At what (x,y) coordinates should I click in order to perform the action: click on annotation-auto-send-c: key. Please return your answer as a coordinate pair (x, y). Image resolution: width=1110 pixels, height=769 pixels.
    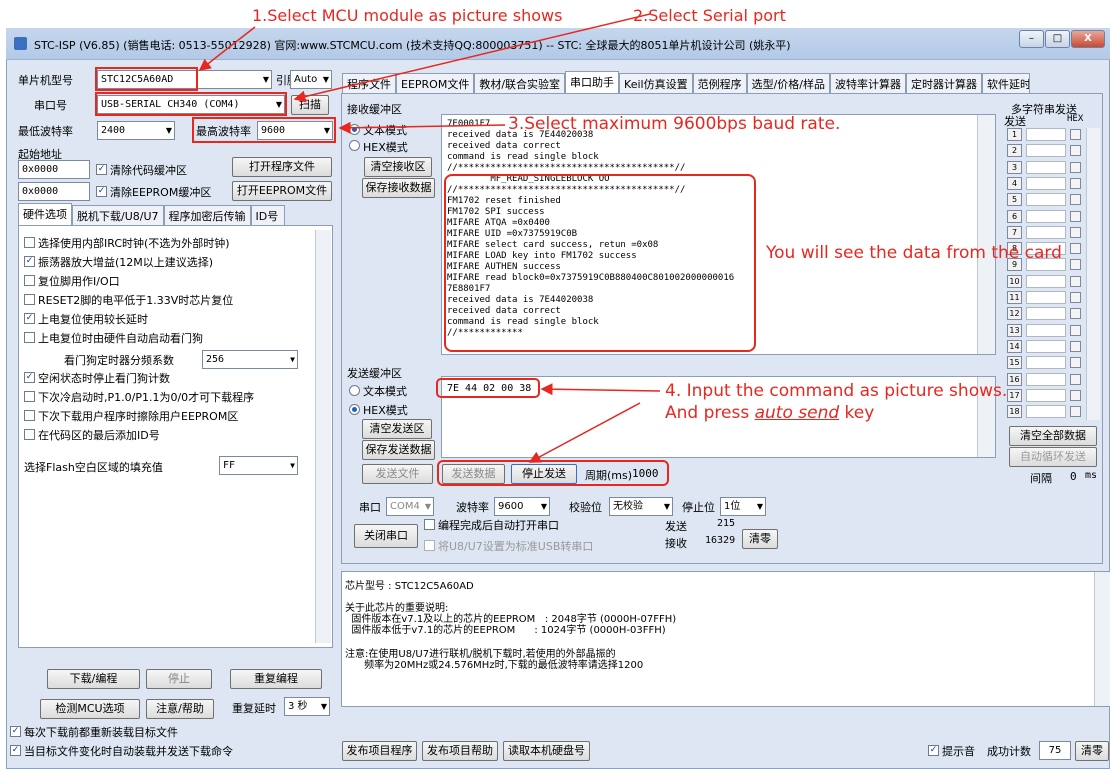
    Looking at the image, I should click on (857, 413).